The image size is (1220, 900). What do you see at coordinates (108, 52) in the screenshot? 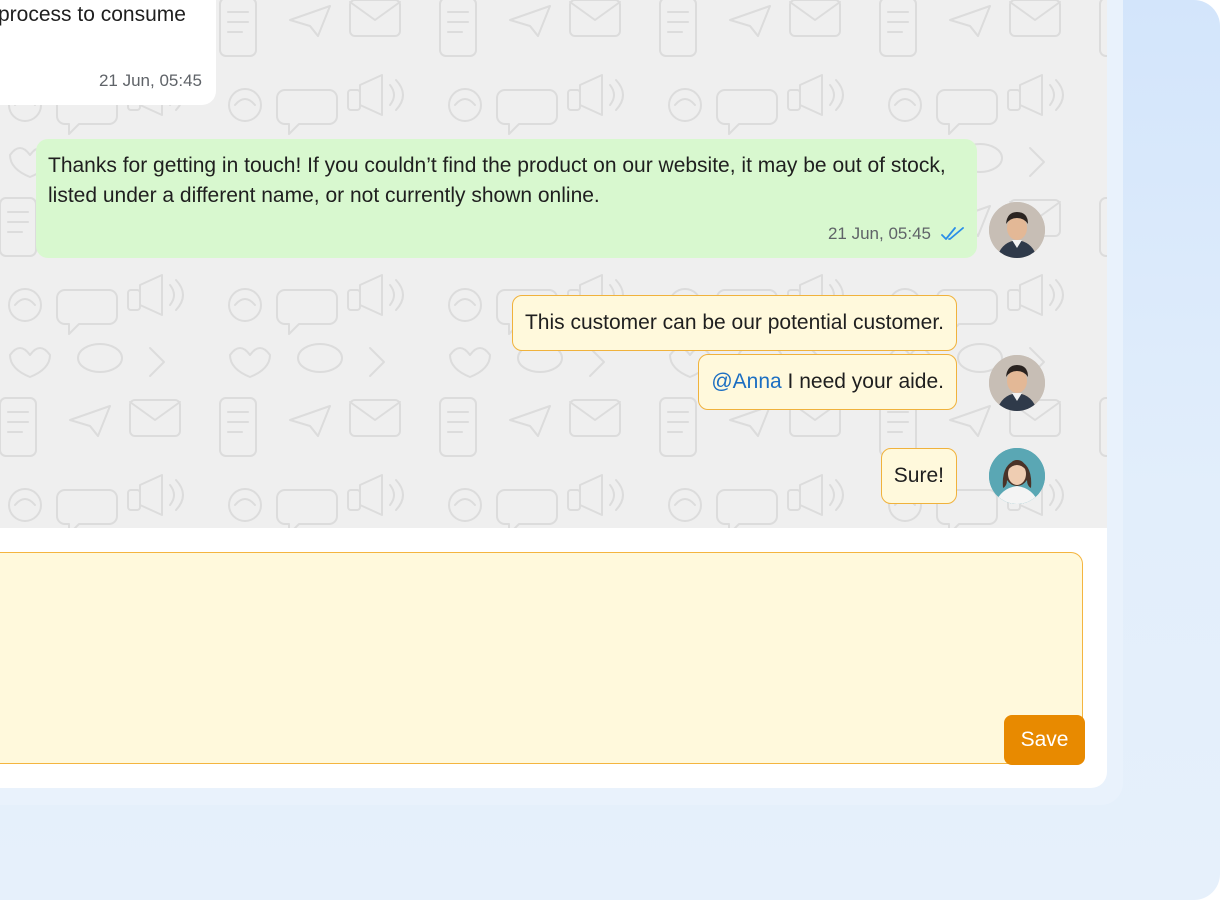
I see `incoming-message-bubble: process to consume 21 Jun, 05:45` at bounding box center [108, 52].